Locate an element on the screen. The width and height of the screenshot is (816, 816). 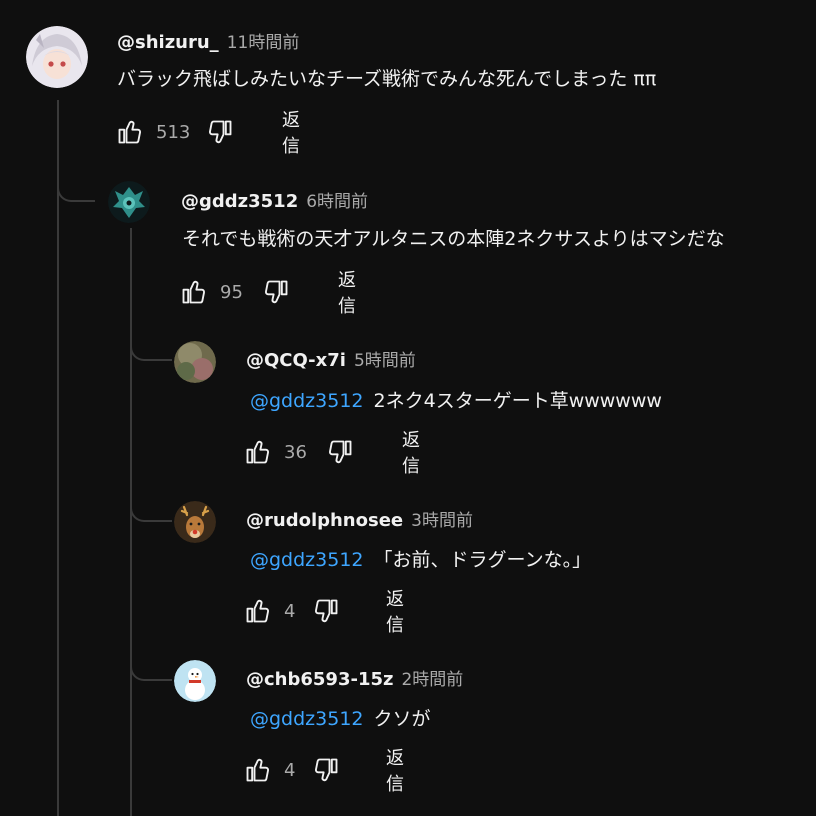
comment-timestamp: 6時間前 is located at coordinates (337, 202).